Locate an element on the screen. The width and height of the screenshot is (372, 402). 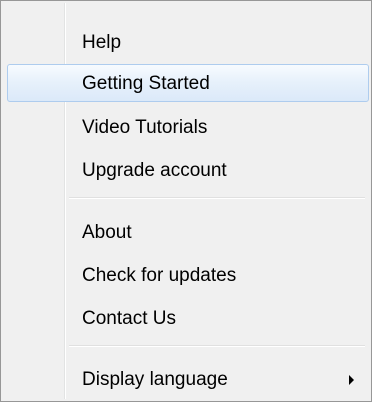
menu-item-label: Getting Started is located at coordinates (146, 83).